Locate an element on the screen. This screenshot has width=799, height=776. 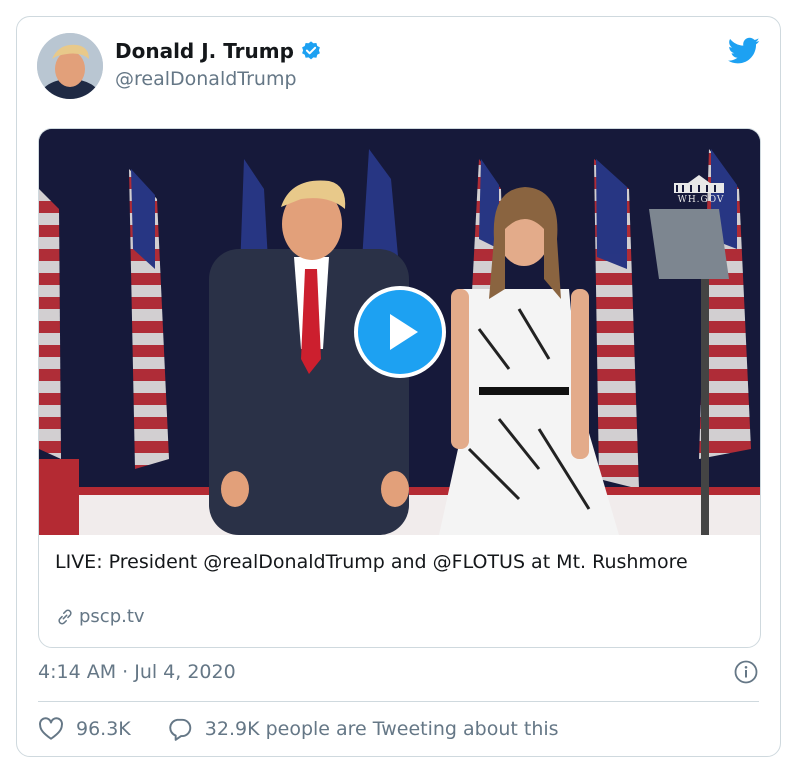
link-domain: pscp.tv is located at coordinates (112, 616).